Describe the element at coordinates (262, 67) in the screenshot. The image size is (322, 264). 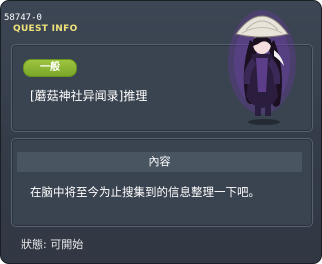
I see `npc-character-icon` at that location.